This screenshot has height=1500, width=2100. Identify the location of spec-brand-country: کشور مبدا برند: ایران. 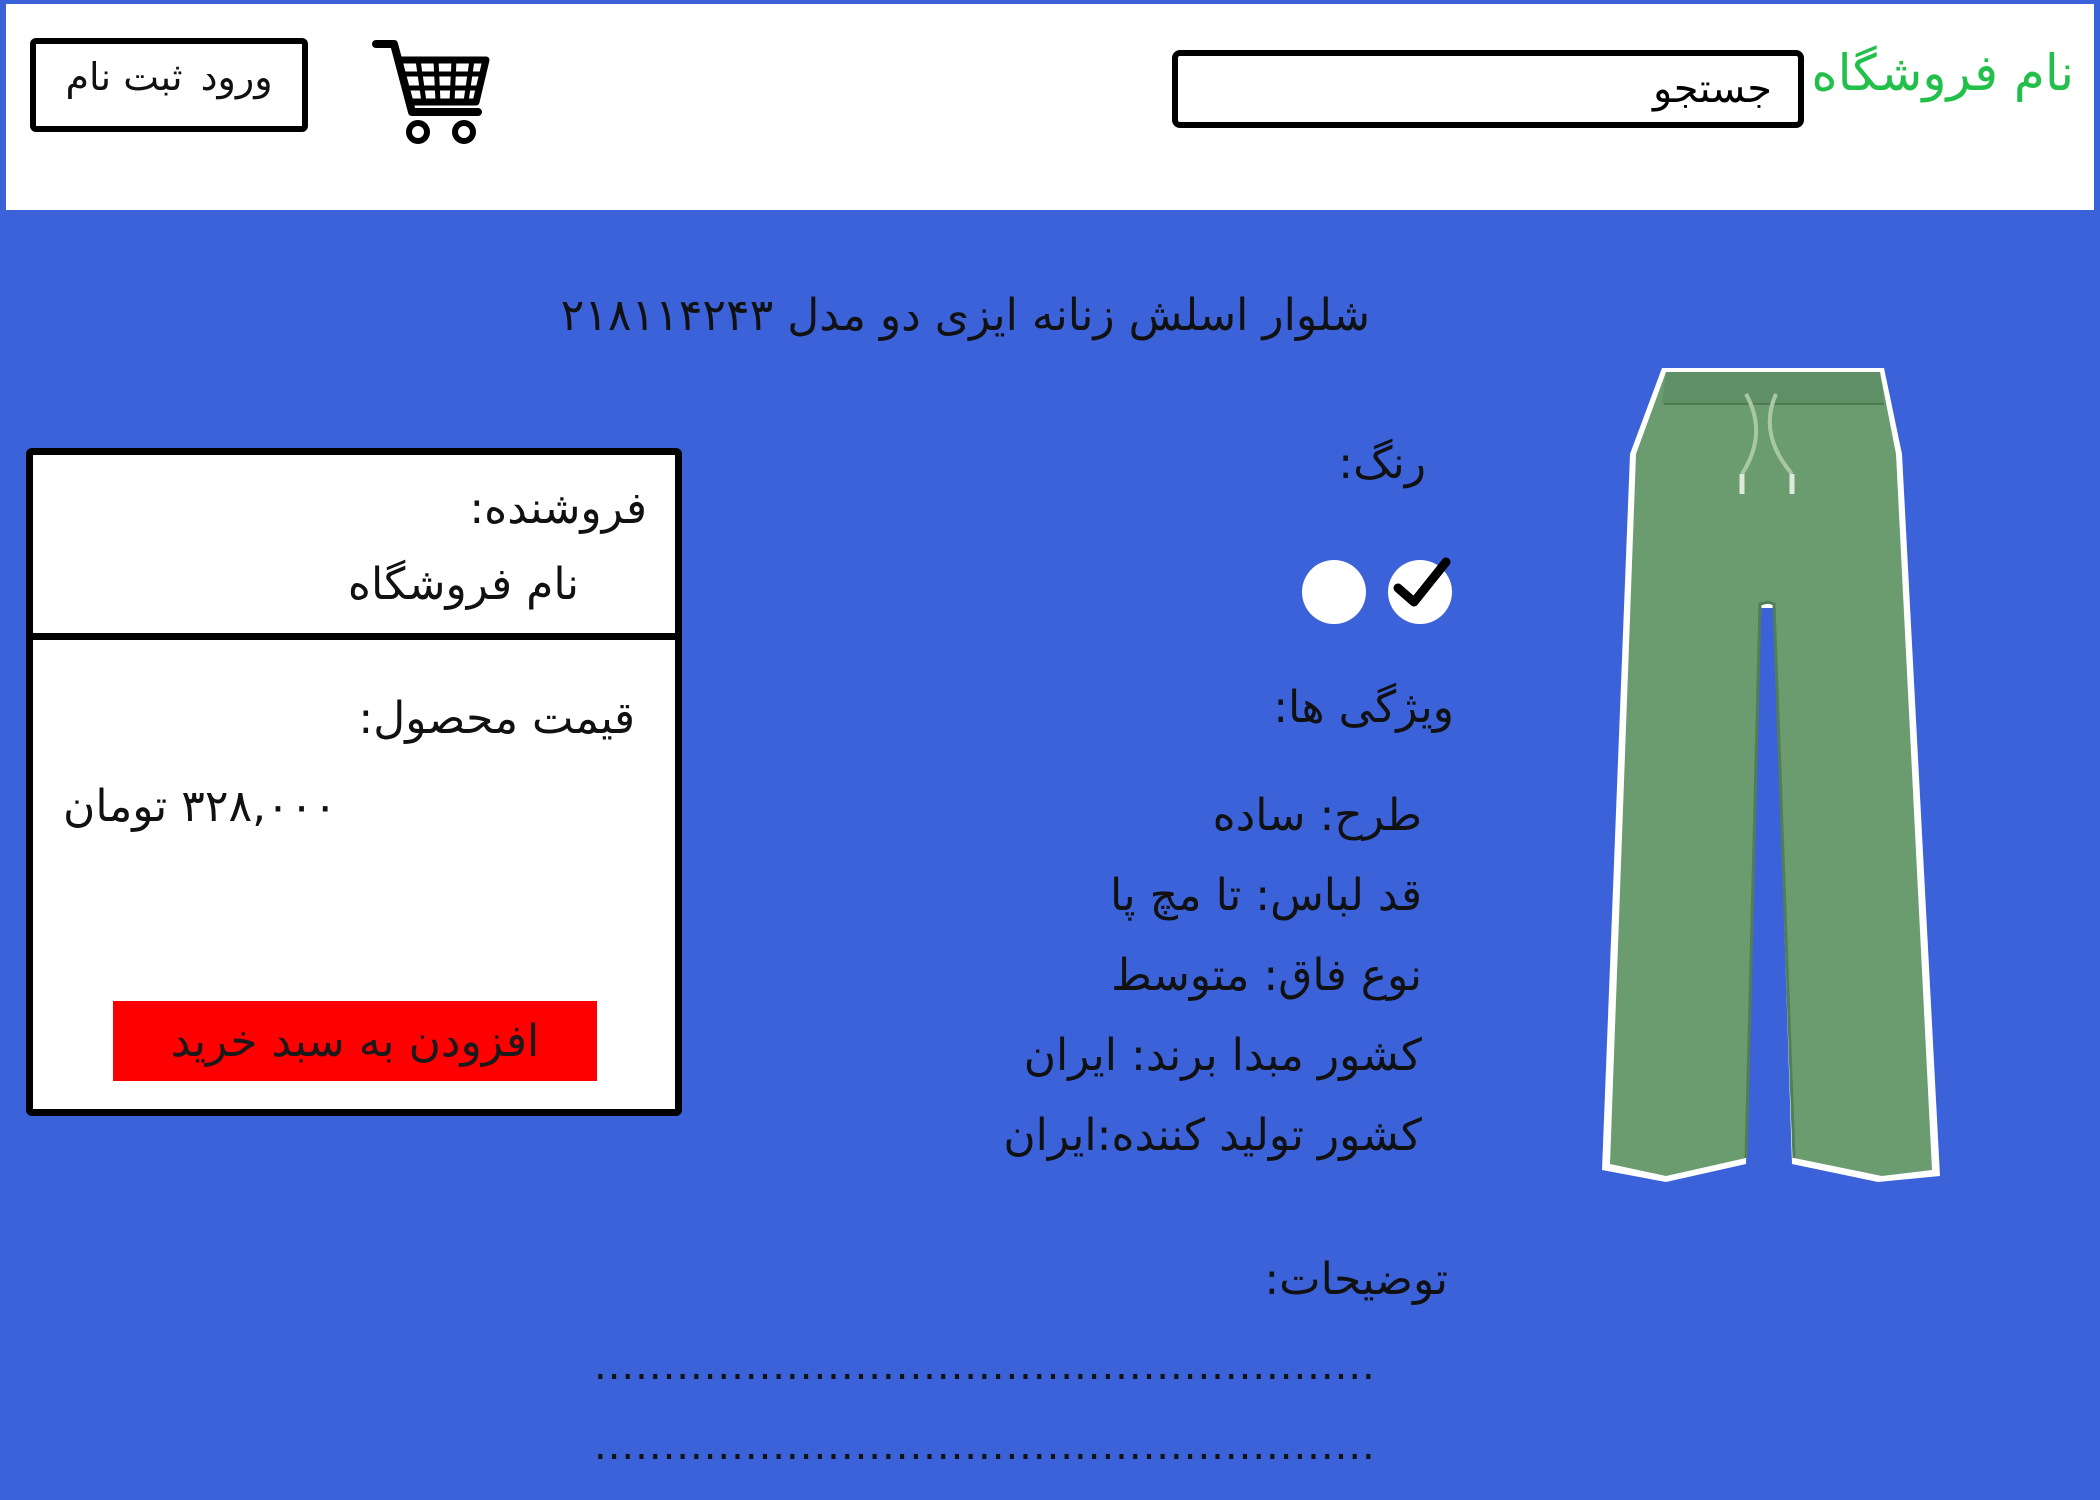
(1222, 1055).